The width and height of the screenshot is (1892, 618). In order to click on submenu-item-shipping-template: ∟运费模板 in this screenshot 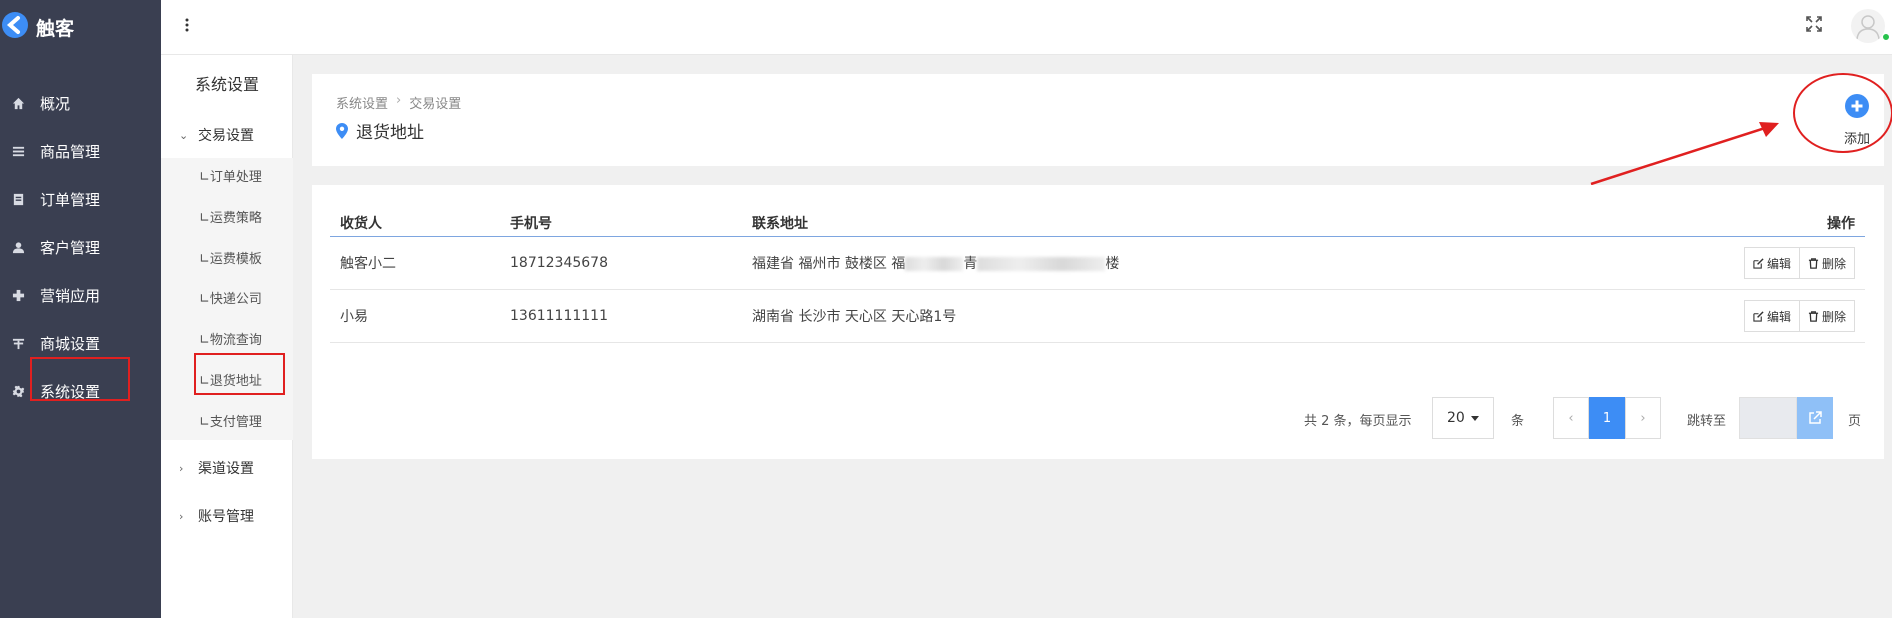, I will do `click(227, 257)`.